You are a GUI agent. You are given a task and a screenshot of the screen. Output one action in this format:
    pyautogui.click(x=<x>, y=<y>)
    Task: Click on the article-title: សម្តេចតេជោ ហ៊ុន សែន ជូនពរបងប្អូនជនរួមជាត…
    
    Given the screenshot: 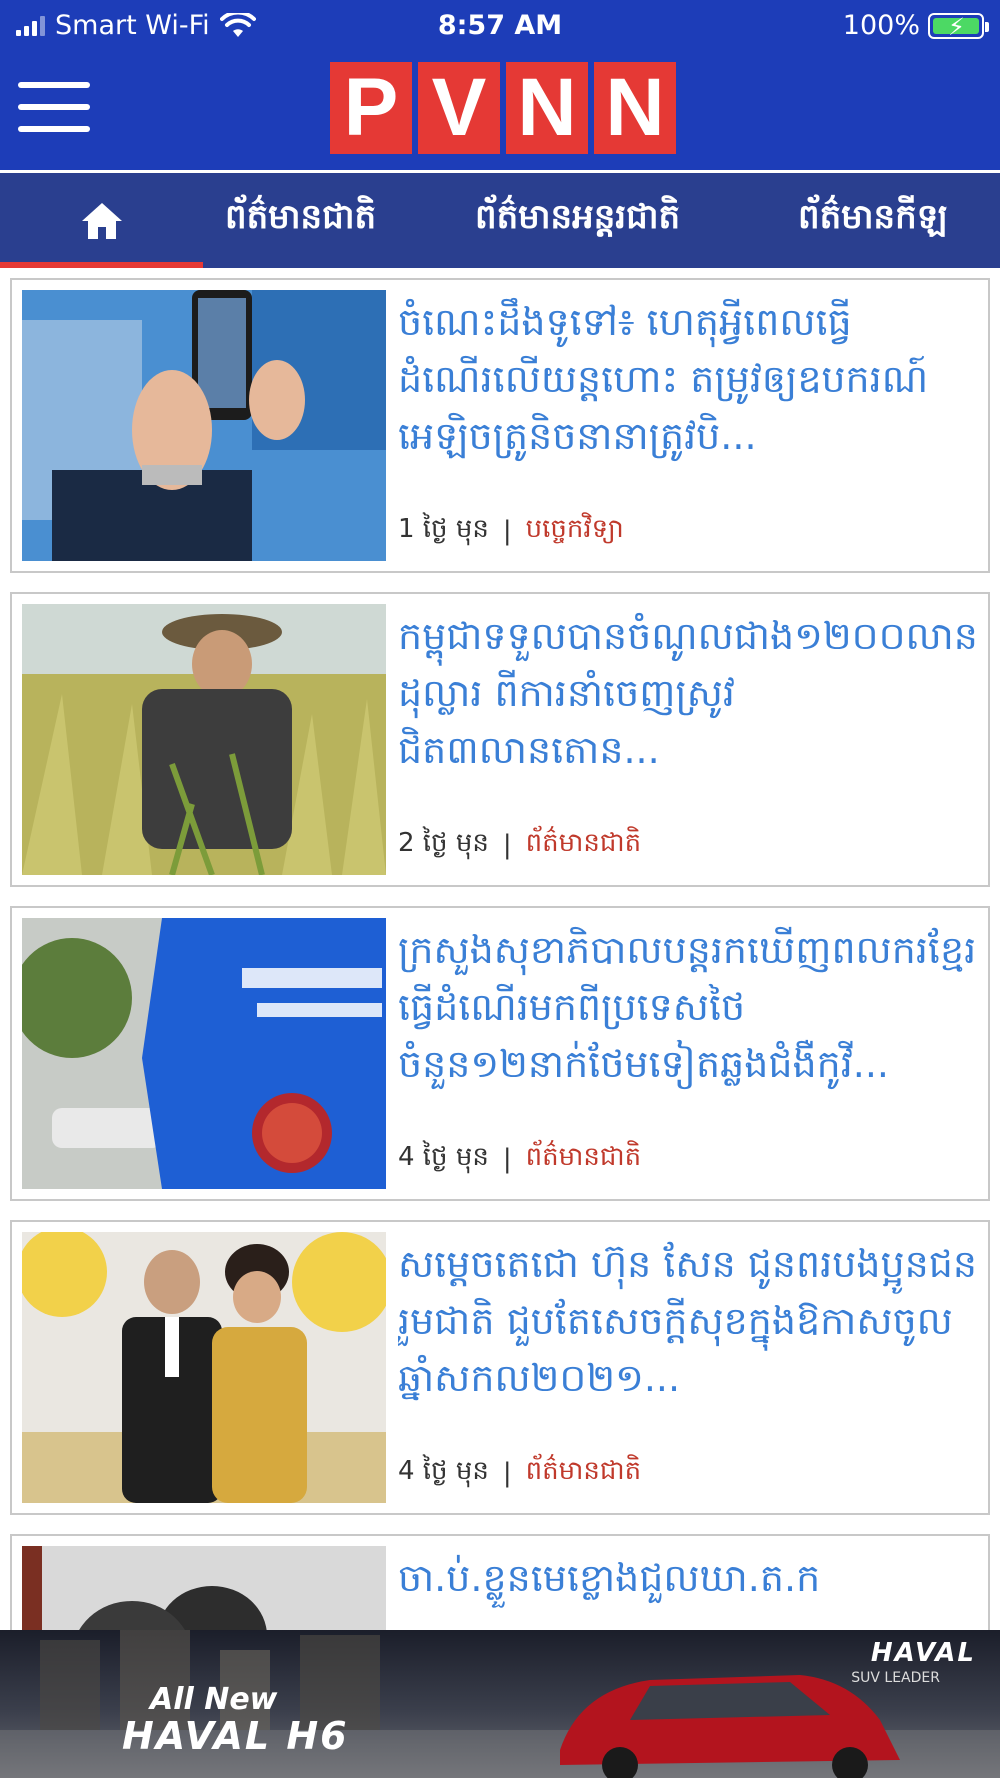 What is the action you would take?
    pyautogui.click(x=688, y=1326)
    